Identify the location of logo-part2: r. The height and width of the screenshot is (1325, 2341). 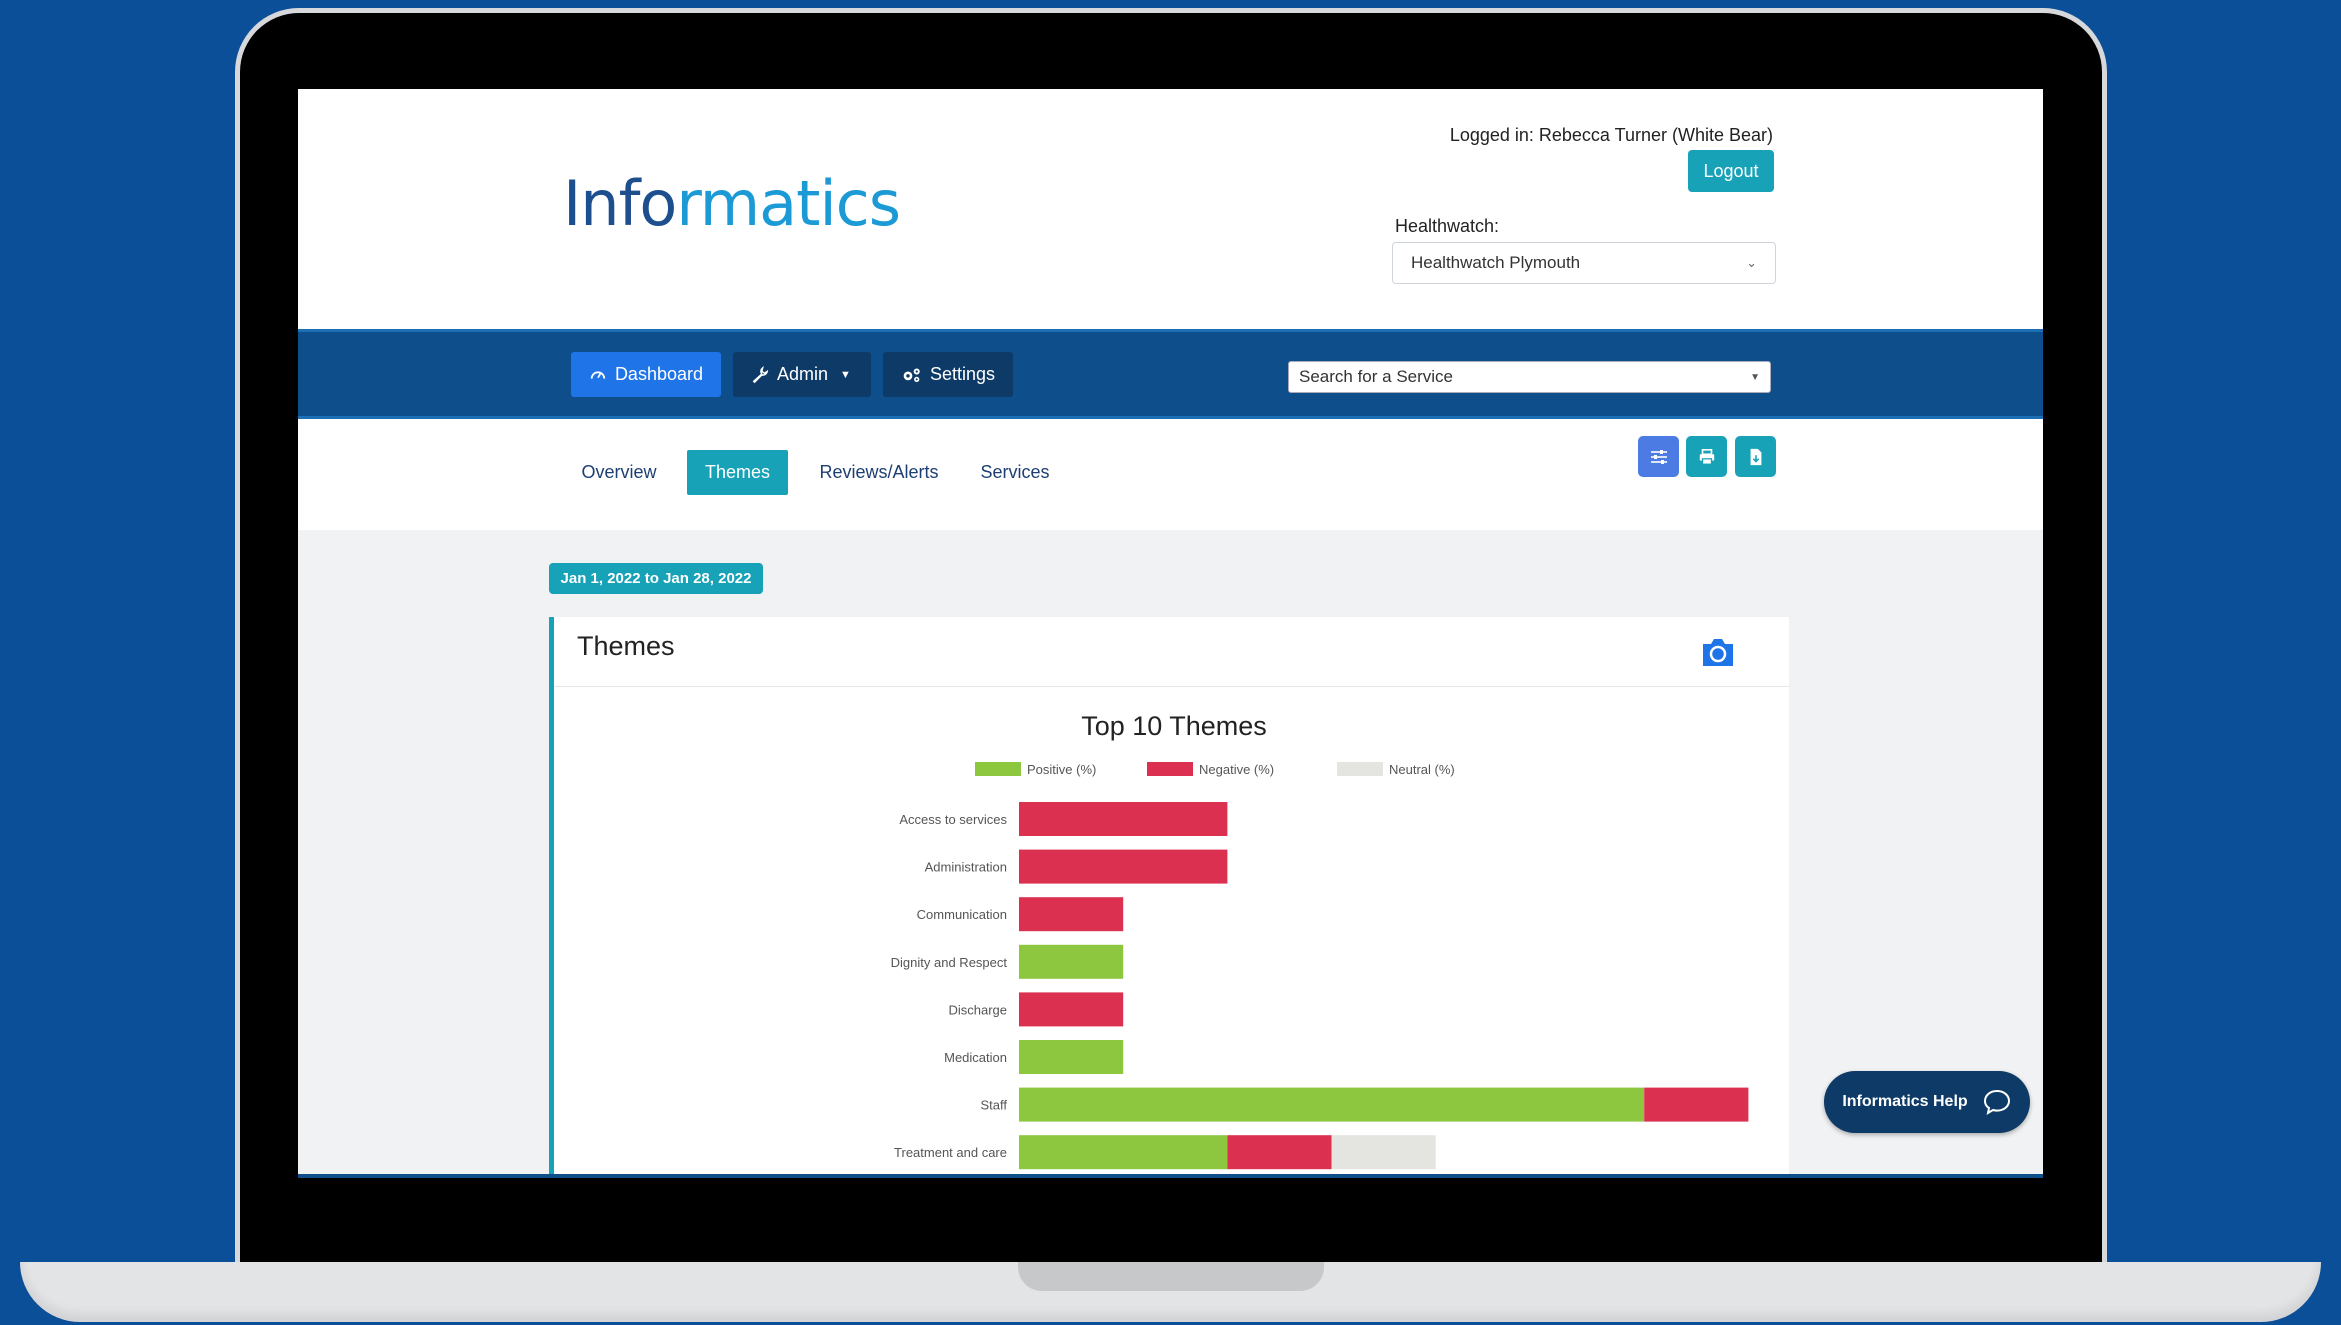
(688, 203).